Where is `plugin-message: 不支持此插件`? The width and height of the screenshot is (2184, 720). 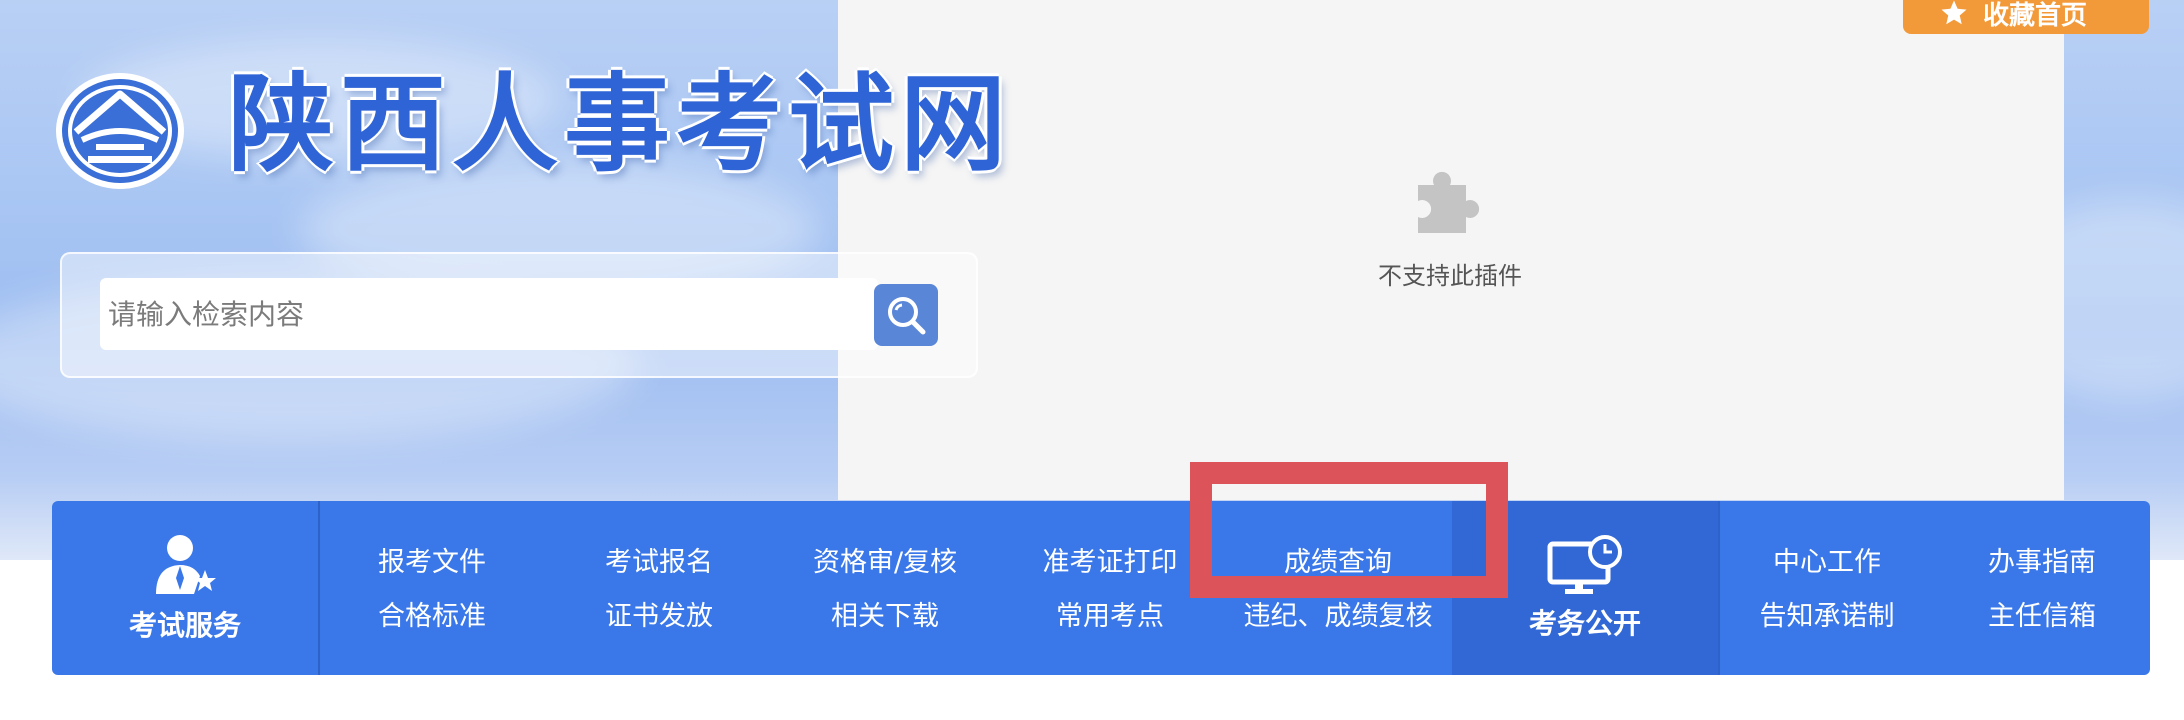
plugin-message: 不支持此插件 is located at coordinates (1450, 276).